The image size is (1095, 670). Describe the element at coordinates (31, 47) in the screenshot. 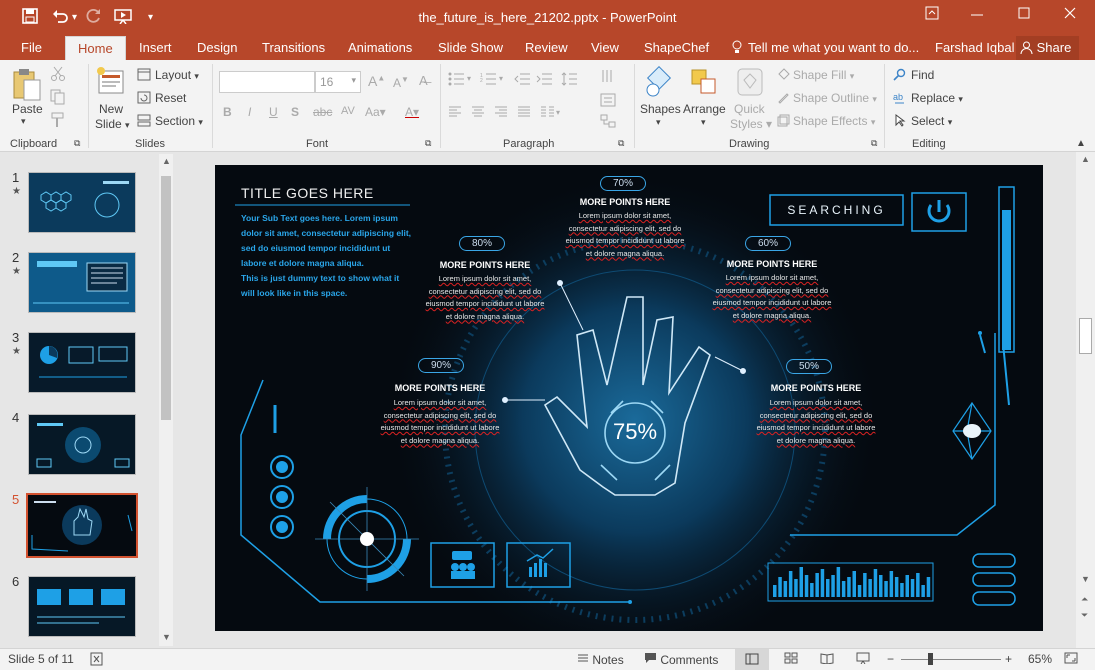

I see `tab-file: File` at that location.